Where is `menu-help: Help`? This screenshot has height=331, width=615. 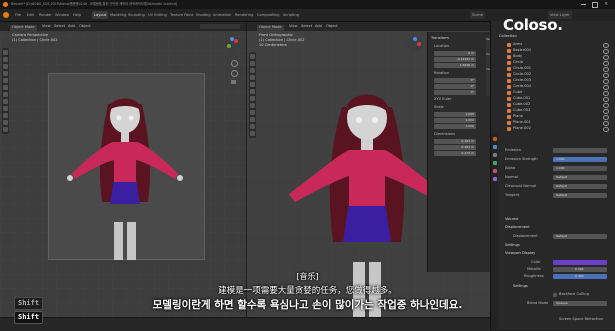 menu-help: Help is located at coordinates (77, 15).